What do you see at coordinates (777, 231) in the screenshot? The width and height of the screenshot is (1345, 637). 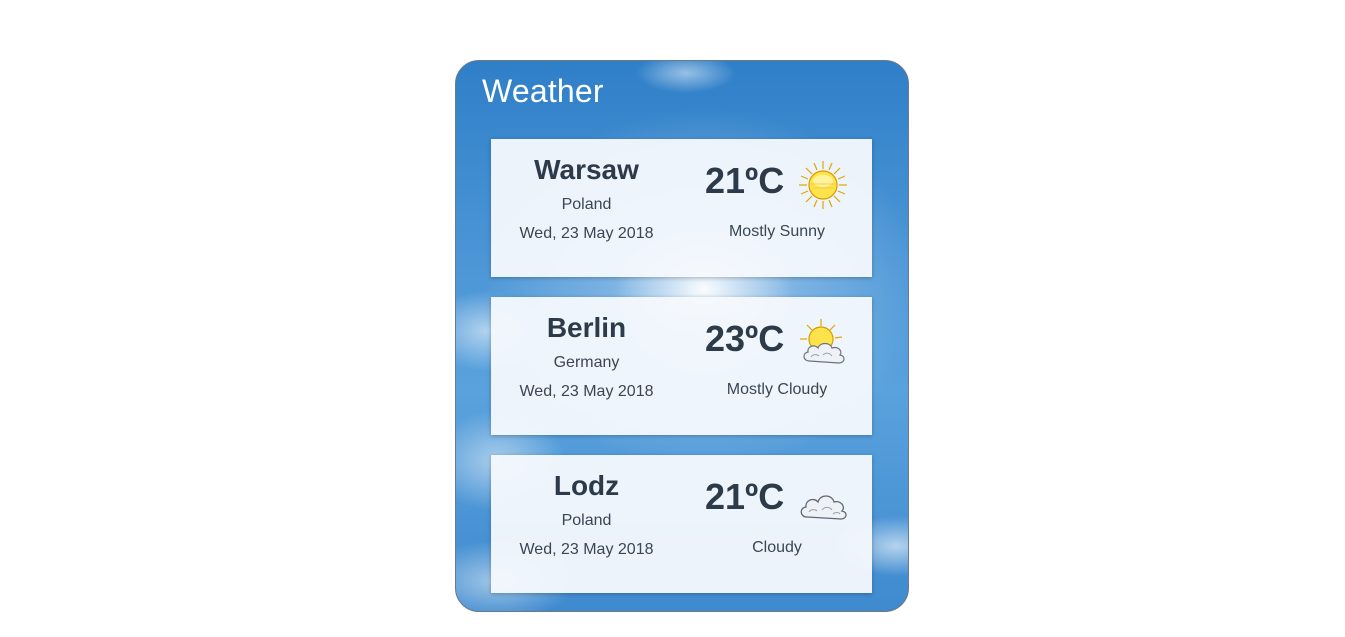 I see `weather-condition: Mostly Sunny` at bounding box center [777, 231].